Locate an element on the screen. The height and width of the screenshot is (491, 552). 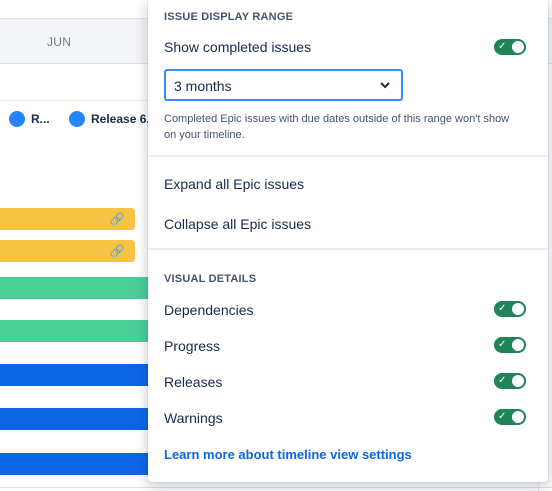
month-header: JUN is located at coordinates (80, 41).